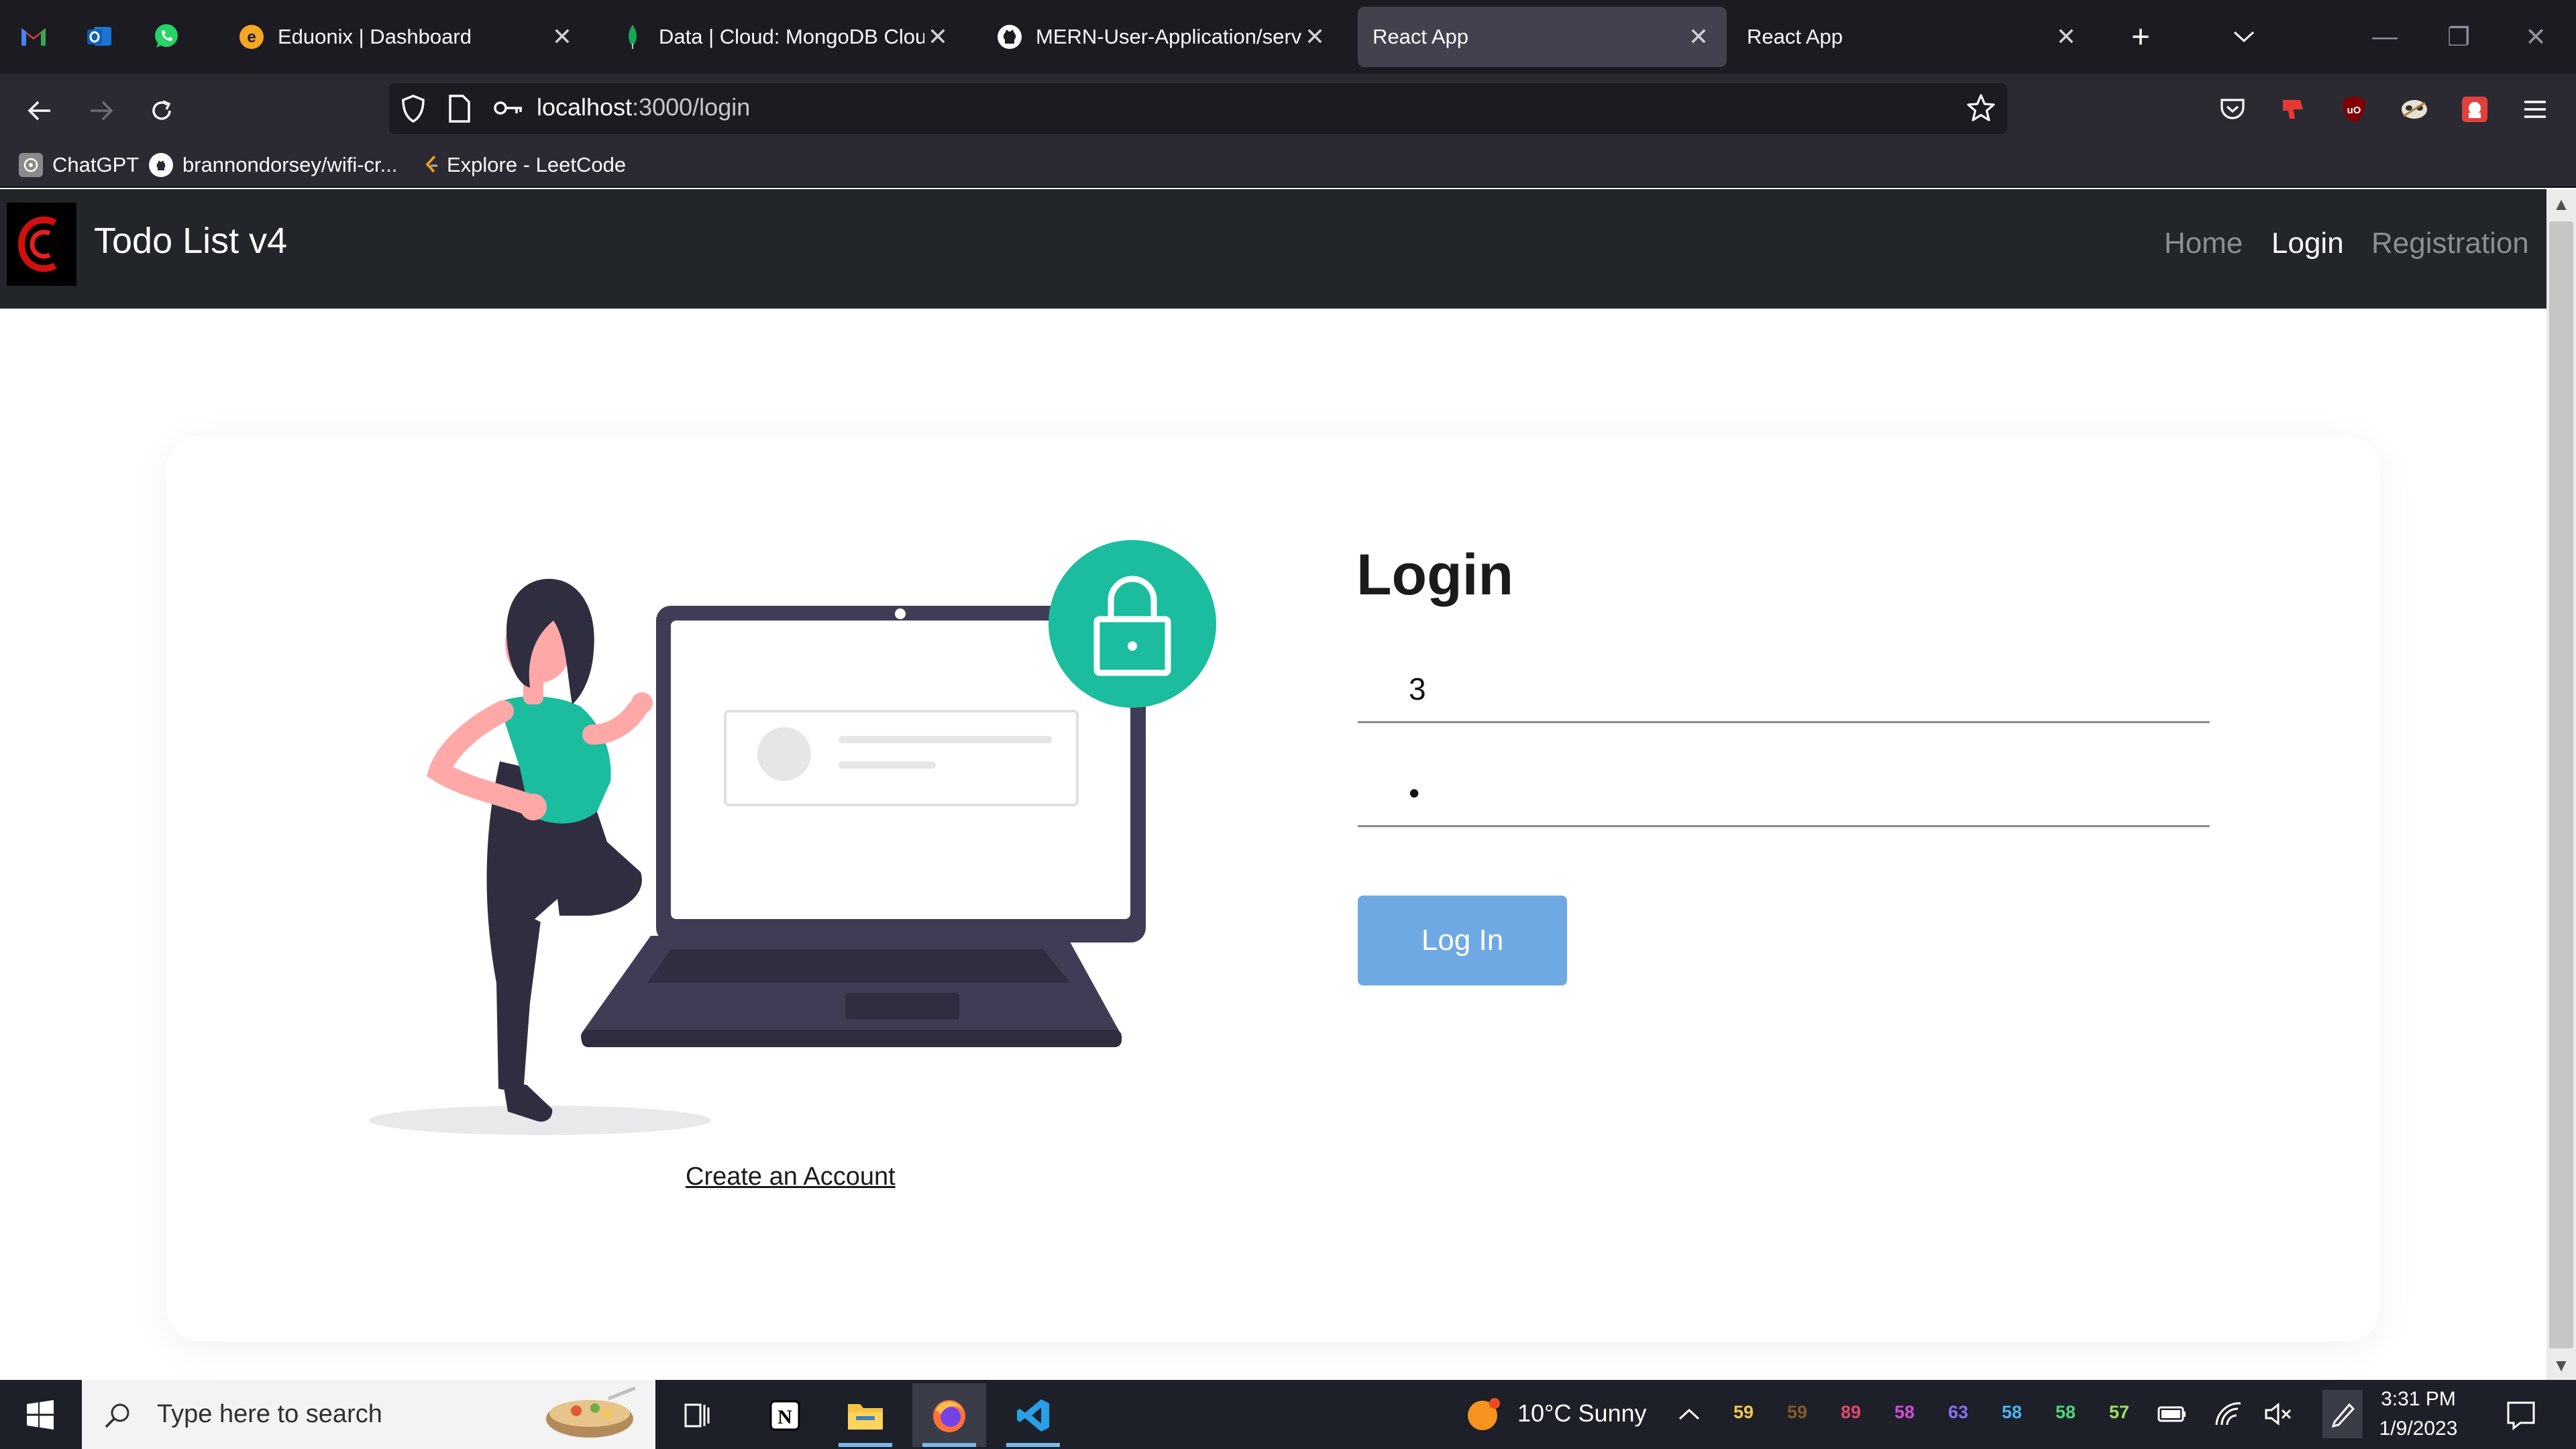 Image resolution: width=2576 pixels, height=1449 pixels. What do you see at coordinates (269, 1414) in the screenshot?
I see `search-placeholder: Type here to search` at bounding box center [269, 1414].